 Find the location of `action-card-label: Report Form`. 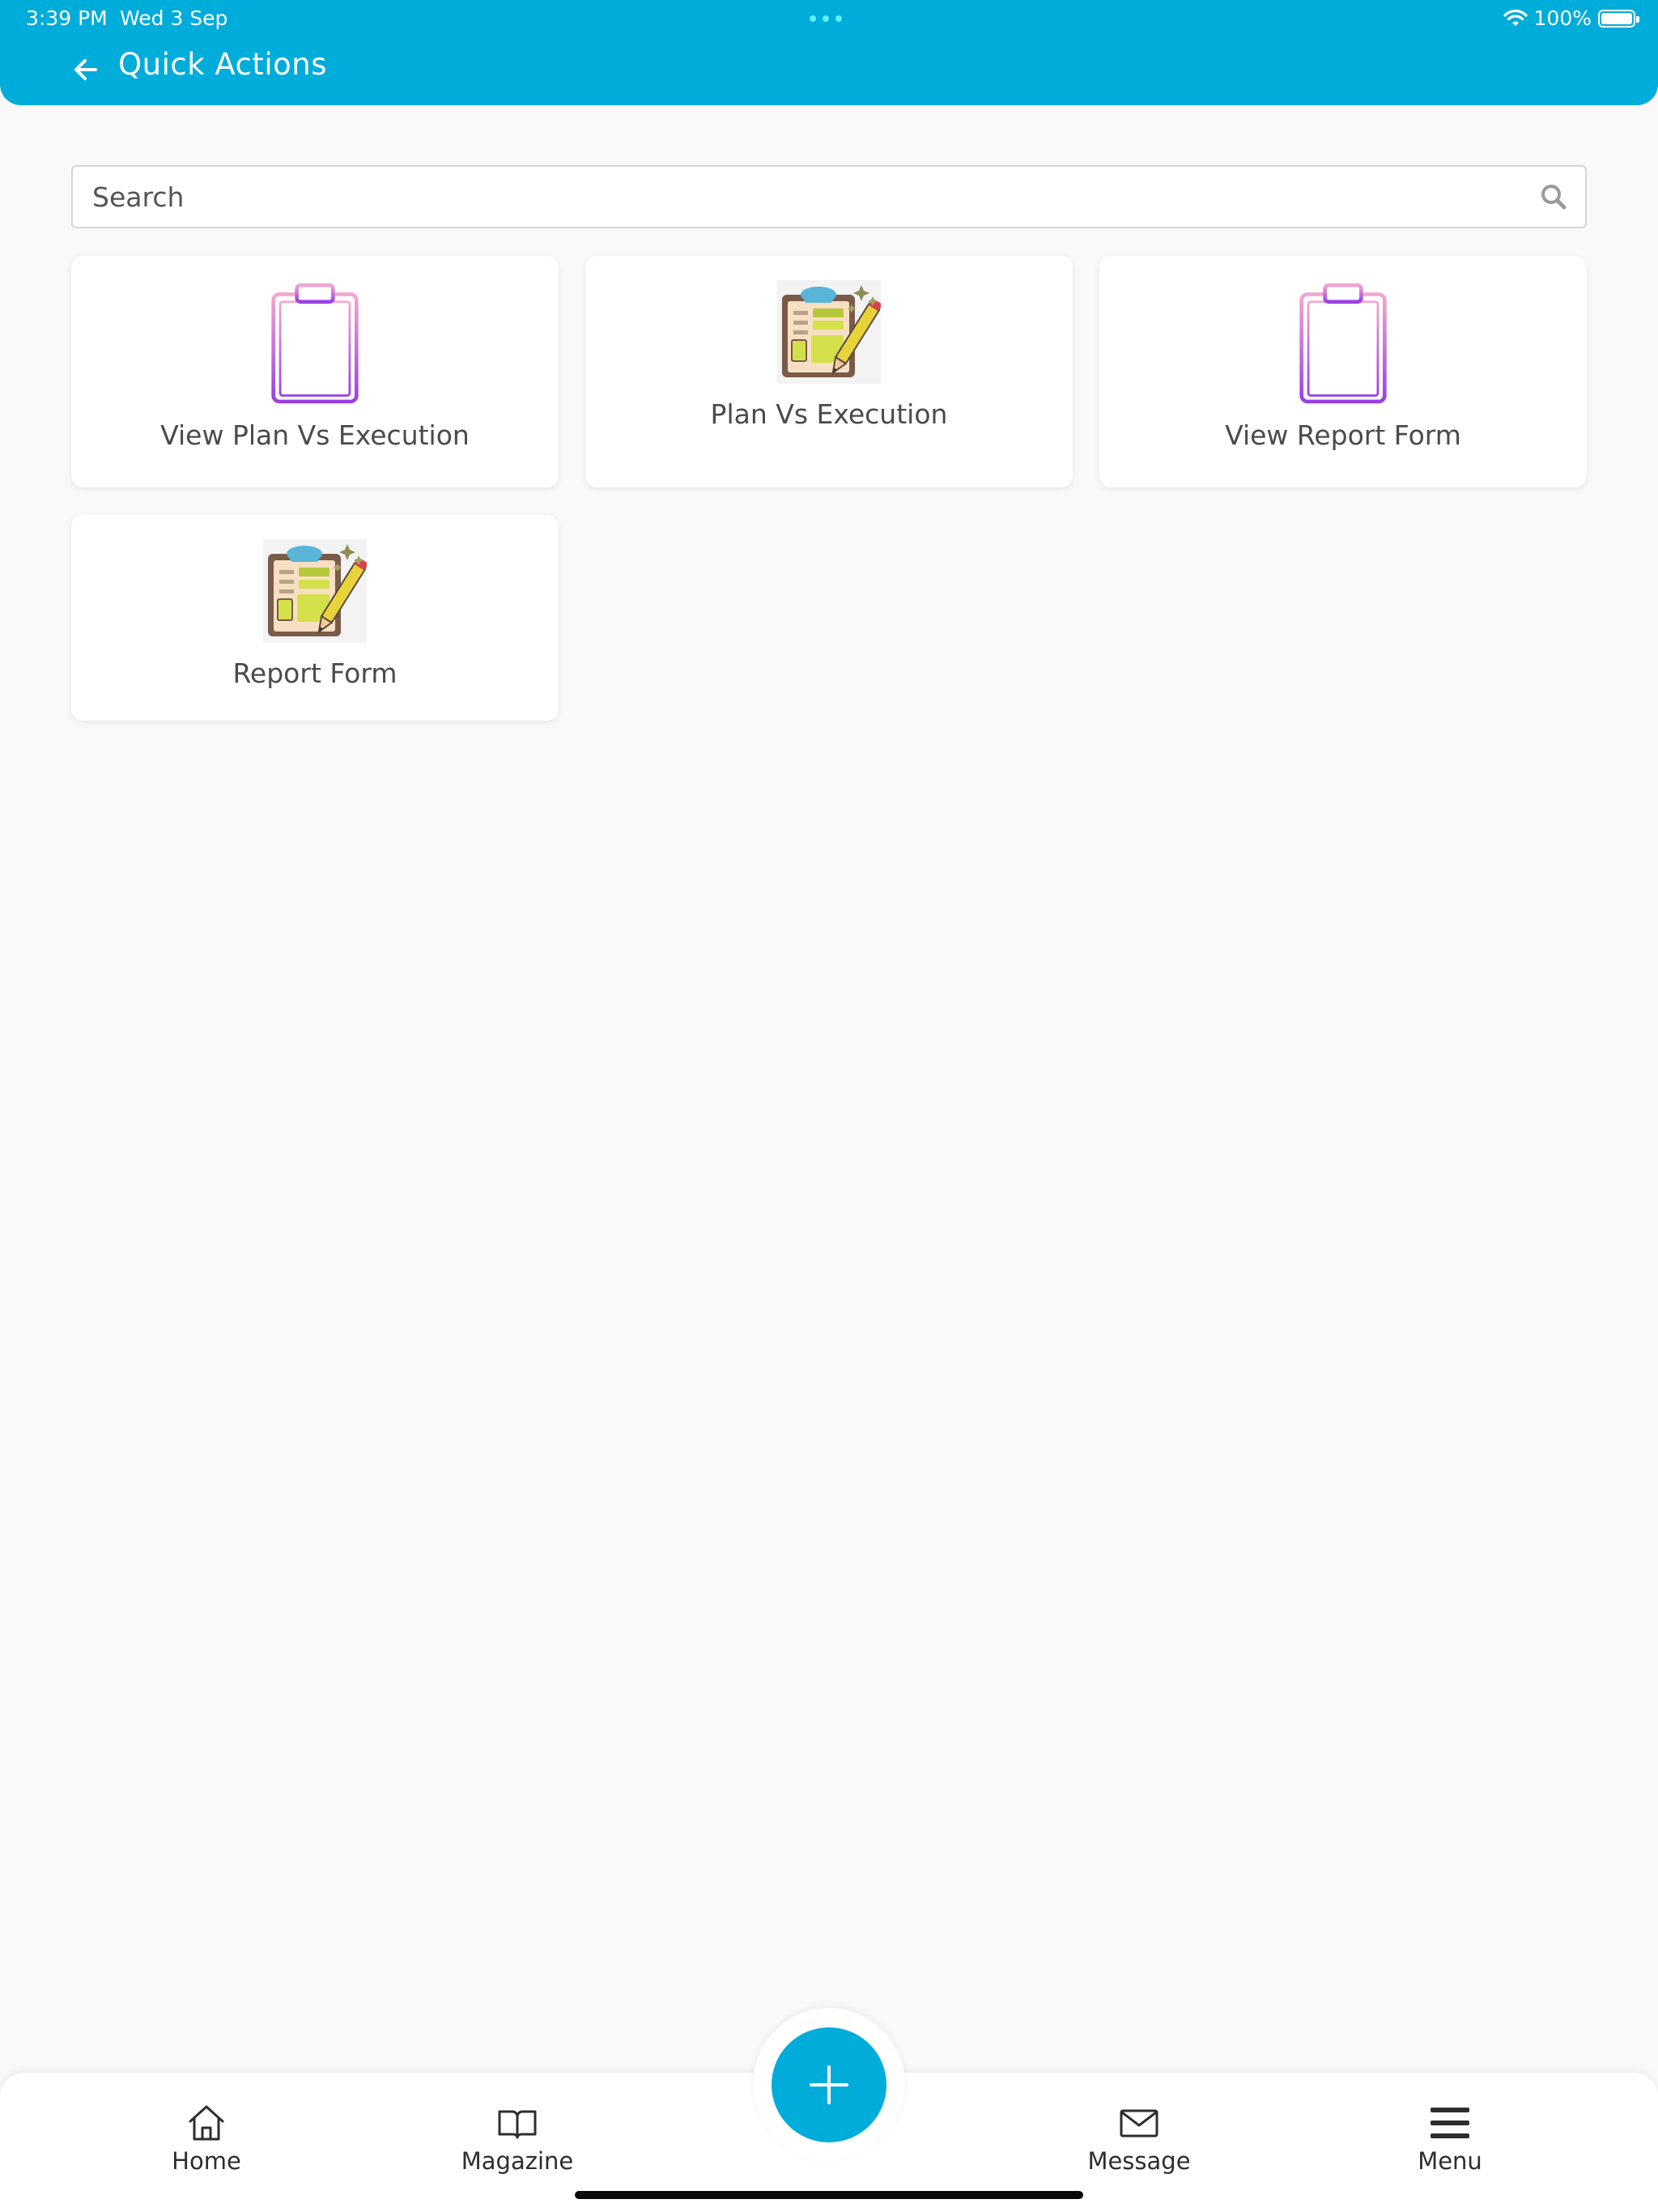

action-card-label: Report Form is located at coordinates (314, 673).